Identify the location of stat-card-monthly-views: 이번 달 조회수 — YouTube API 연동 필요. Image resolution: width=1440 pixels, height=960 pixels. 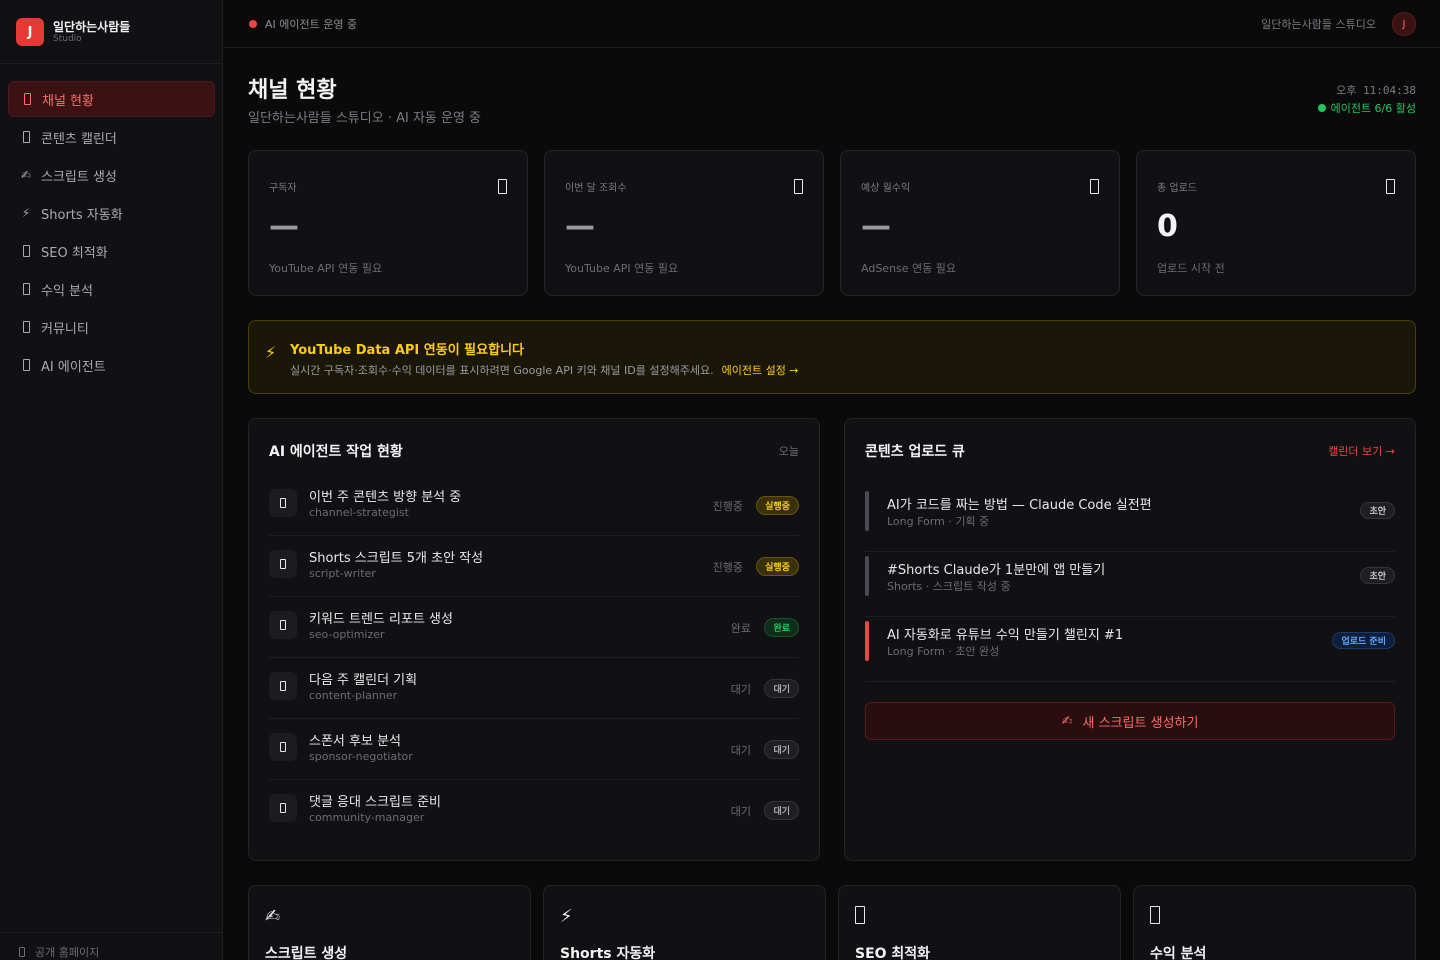
(684, 223).